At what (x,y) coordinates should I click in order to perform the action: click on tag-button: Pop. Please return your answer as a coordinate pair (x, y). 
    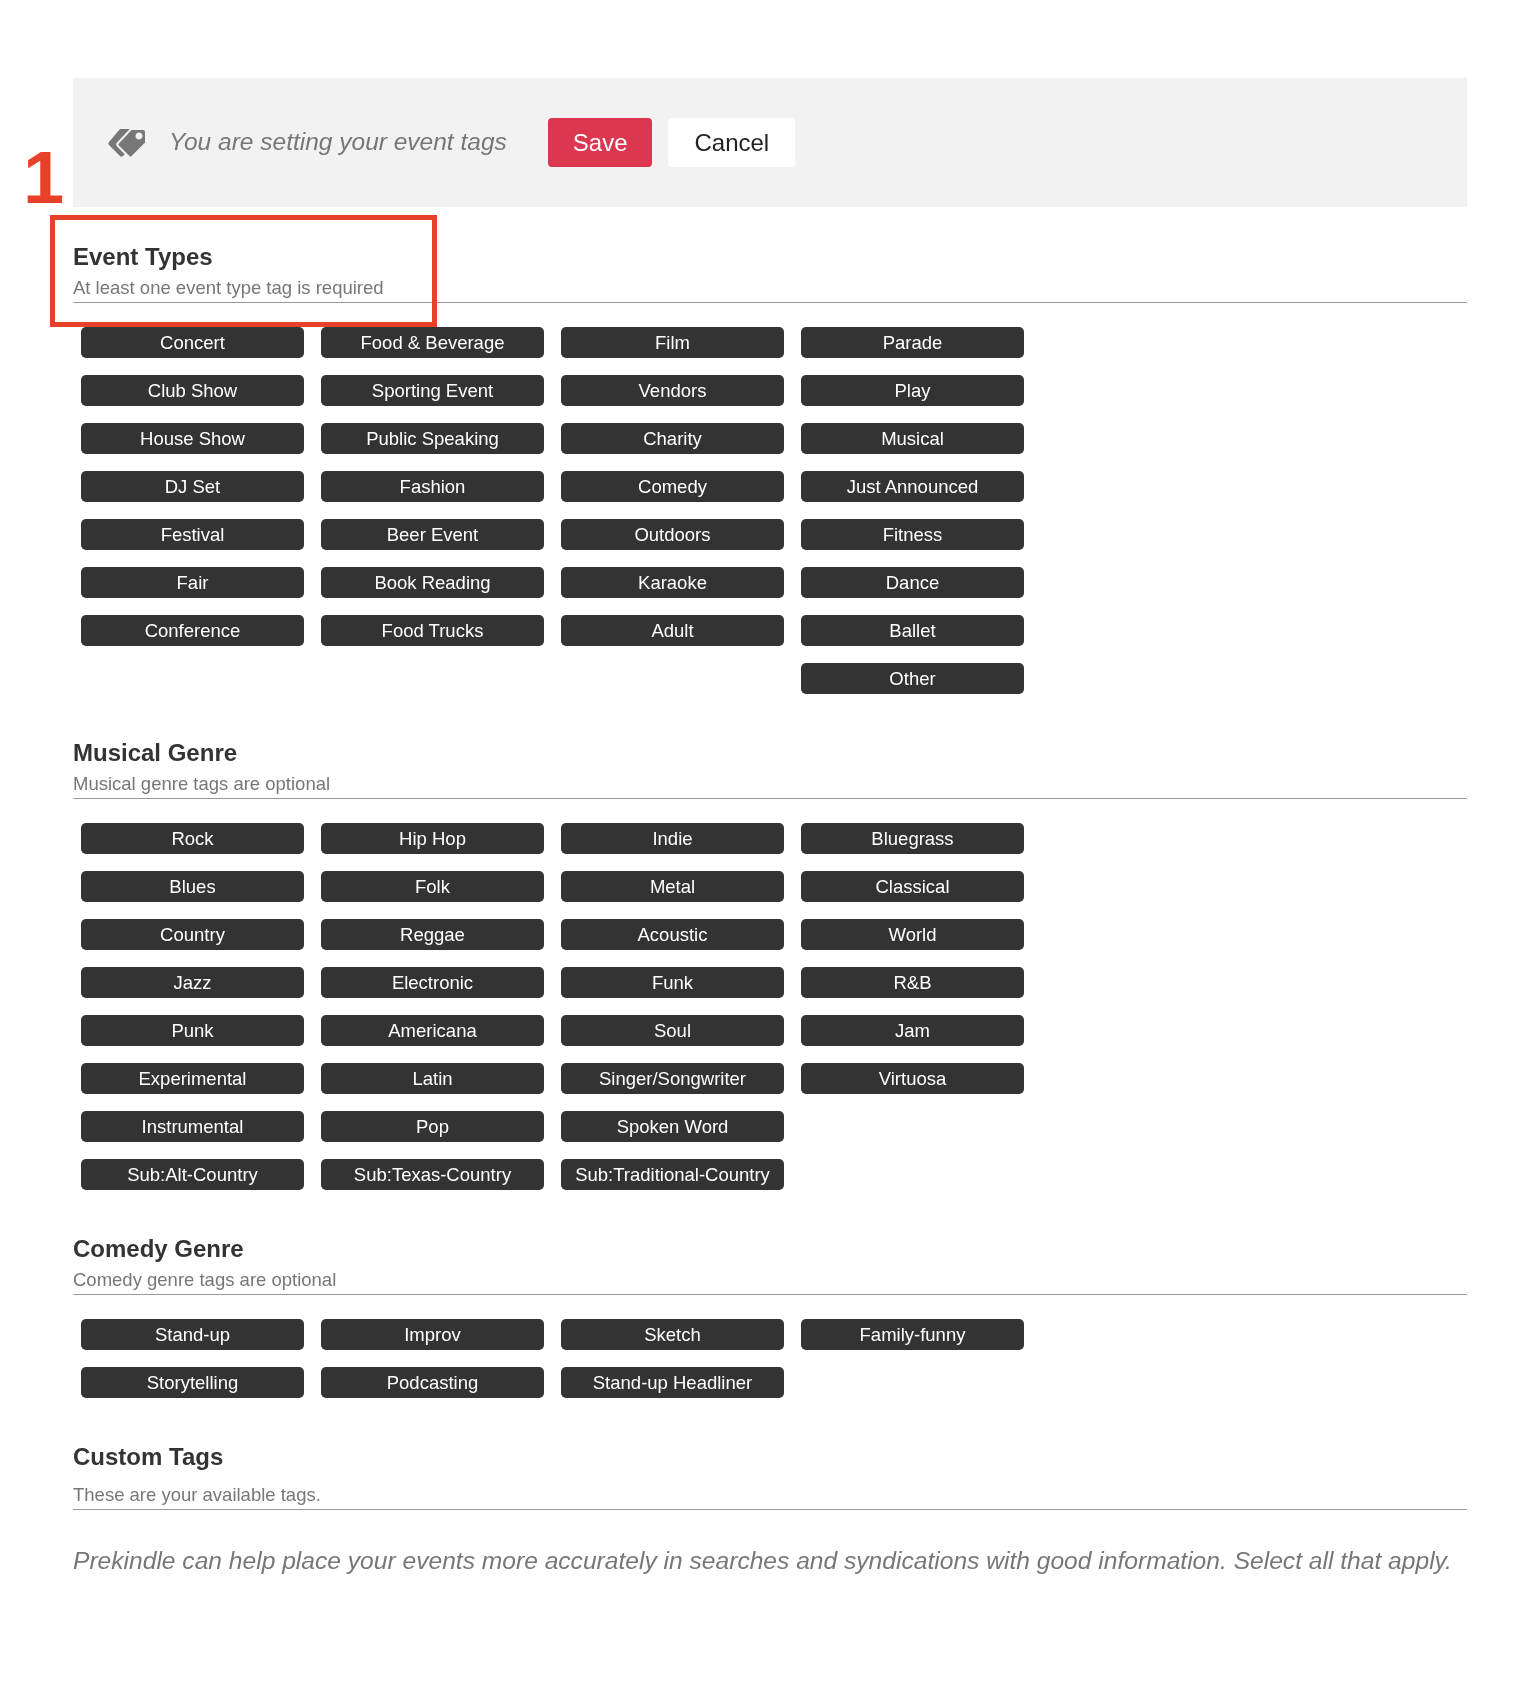
    Looking at the image, I should click on (432, 1126).